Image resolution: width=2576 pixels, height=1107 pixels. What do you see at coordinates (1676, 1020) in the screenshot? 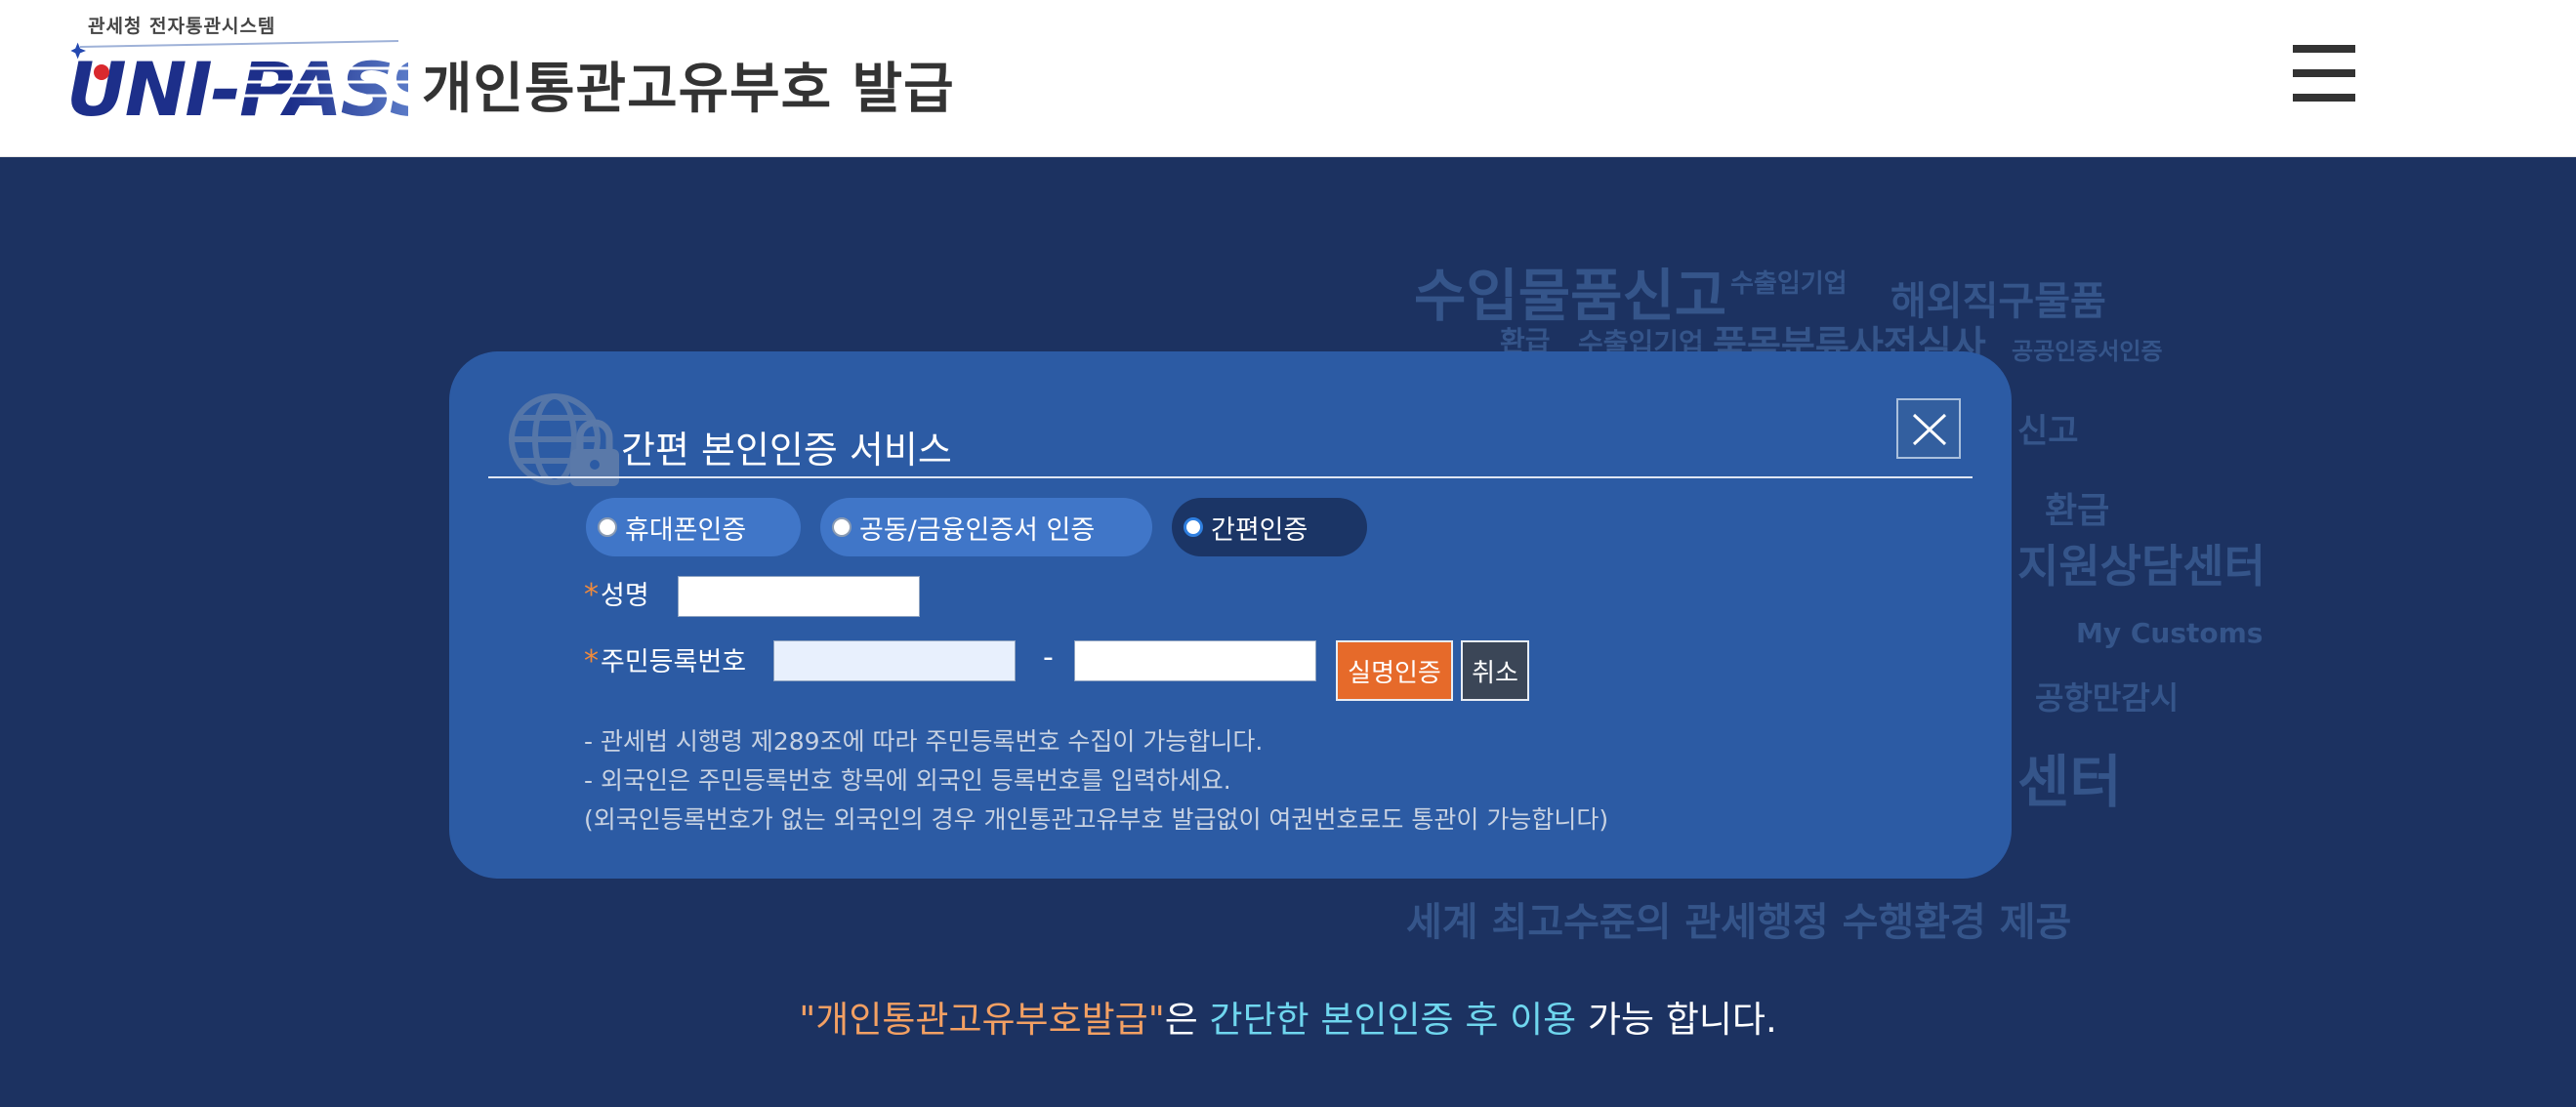
I see `tagline-end: 가능 합니다.` at bounding box center [1676, 1020].